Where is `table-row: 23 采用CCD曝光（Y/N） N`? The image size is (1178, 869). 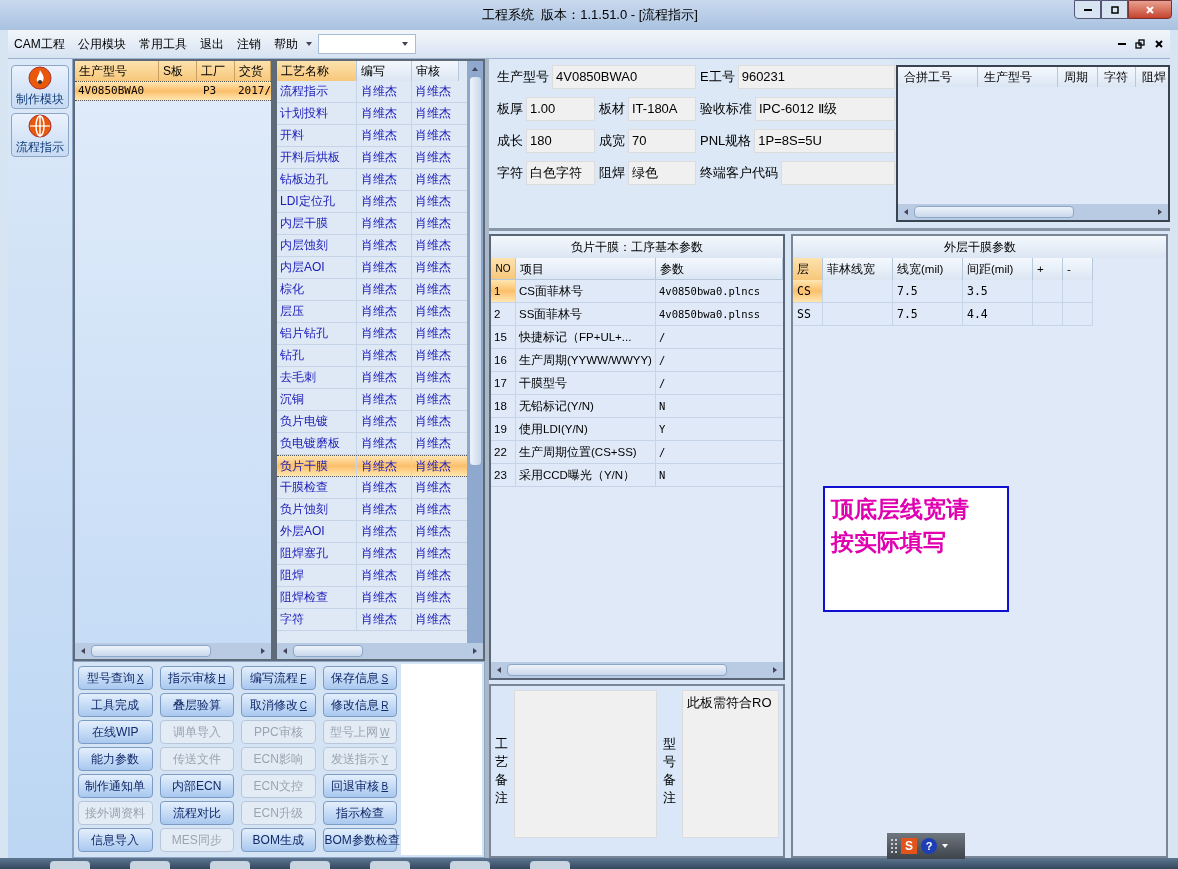
table-row: 23 采用CCD曝光（Y/N） N is located at coordinates (637, 475).